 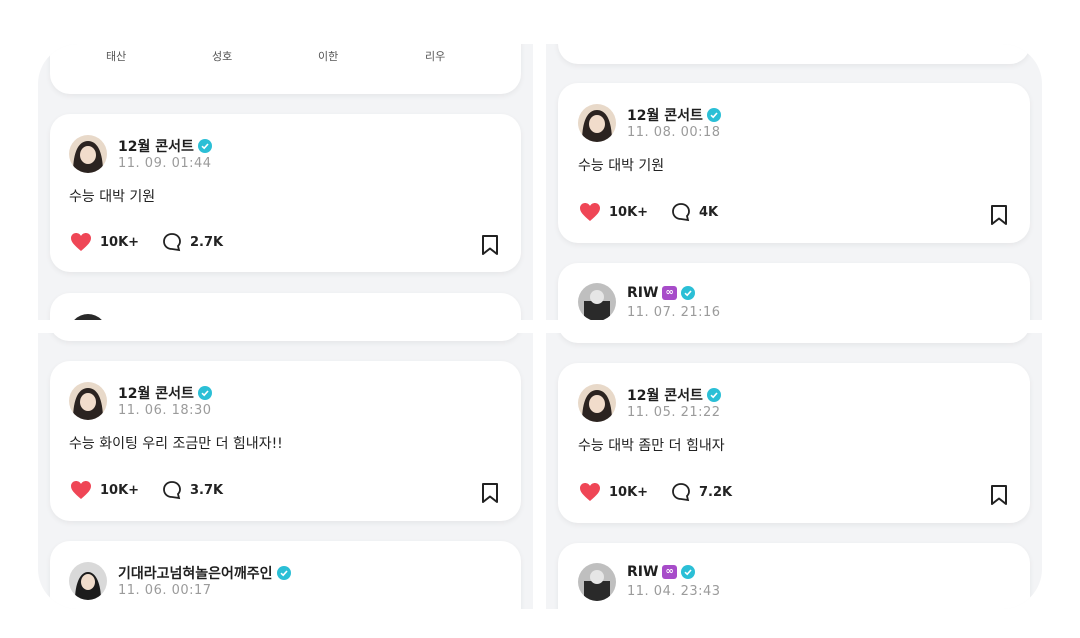 I want to click on post-time: 11. 04. 23:43, so click(x=674, y=591).